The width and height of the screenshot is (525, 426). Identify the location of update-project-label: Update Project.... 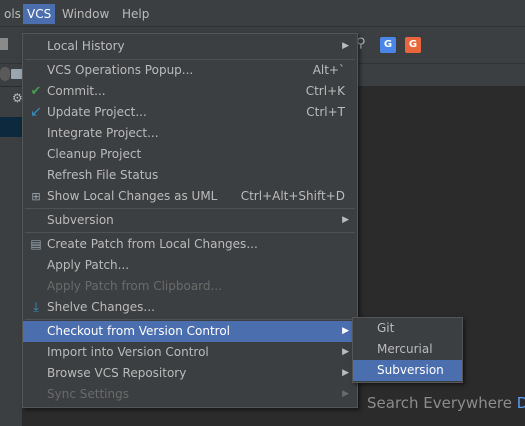
(97, 112).